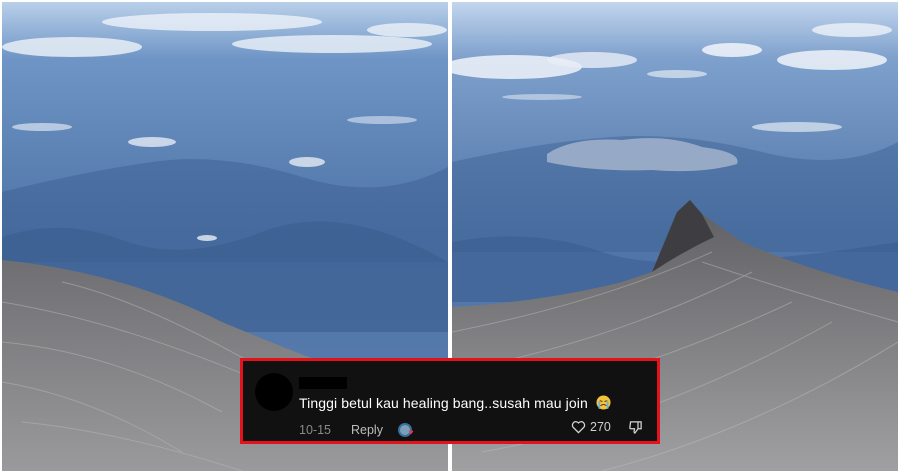 The width and height of the screenshot is (900, 473). Describe the element at coordinates (367, 430) in the screenshot. I see `reply-button: Reply` at that location.